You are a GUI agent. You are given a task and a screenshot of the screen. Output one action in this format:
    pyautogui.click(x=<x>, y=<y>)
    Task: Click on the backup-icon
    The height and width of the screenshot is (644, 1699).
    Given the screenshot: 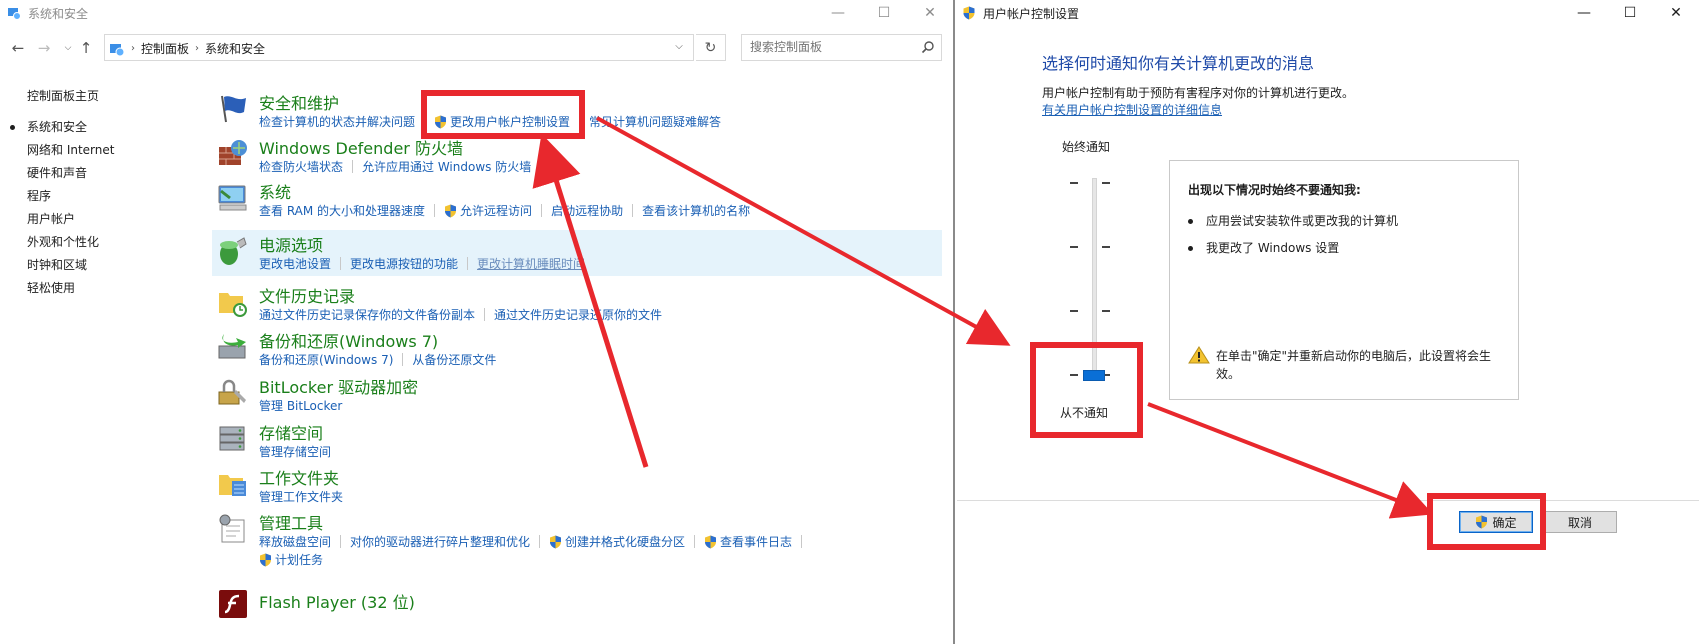 What is the action you would take?
    pyautogui.click(x=232, y=346)
    